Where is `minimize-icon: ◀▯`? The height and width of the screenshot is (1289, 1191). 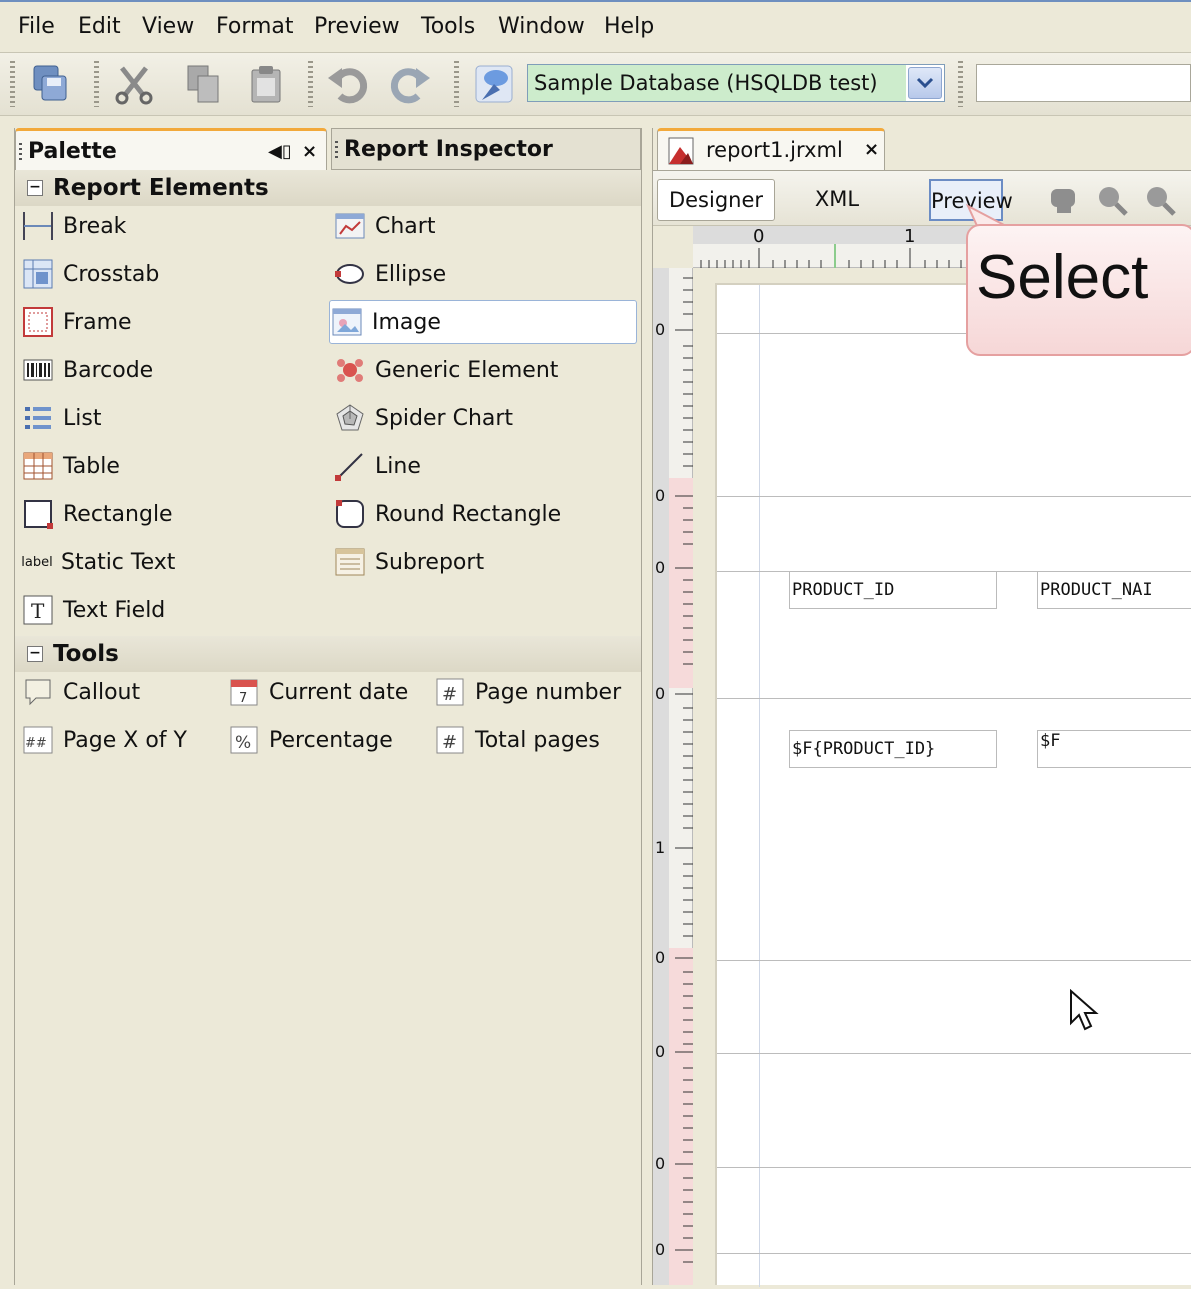 minimize-icon: ◀▯ is located at coordinates (280, 152).